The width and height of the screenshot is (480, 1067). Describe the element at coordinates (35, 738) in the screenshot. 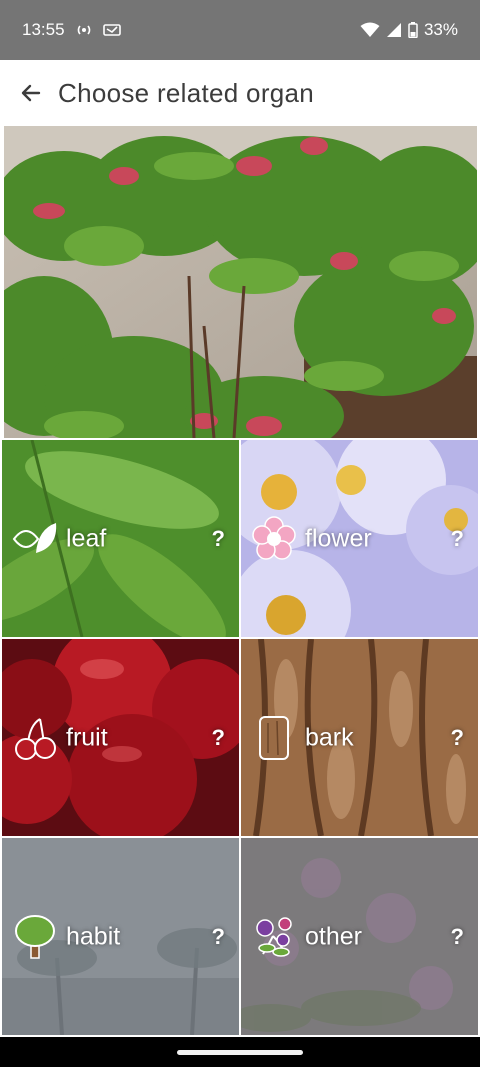

I see `cherry-icon` at that location.